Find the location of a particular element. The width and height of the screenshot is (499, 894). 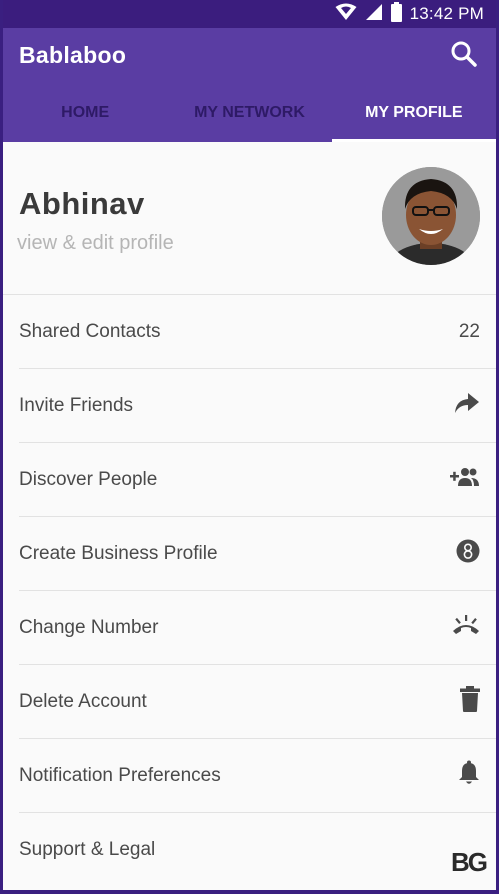

menu-item-label: Invite Friends is located at coordinates (76, 405).